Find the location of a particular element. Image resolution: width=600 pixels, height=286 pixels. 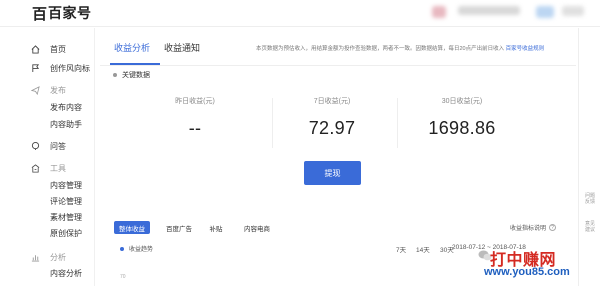

sidebar-section-label: 工具 is located at coordinates (58, 168).